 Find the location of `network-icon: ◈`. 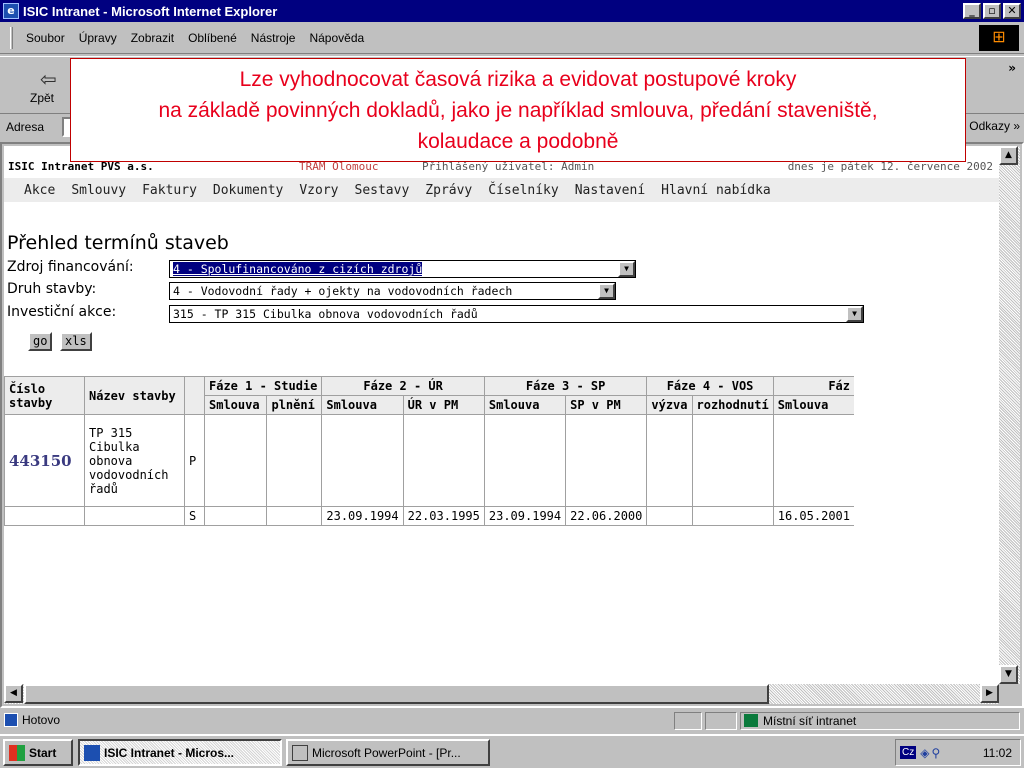

network-icon: ◈ is located at coordinates (924, 753).